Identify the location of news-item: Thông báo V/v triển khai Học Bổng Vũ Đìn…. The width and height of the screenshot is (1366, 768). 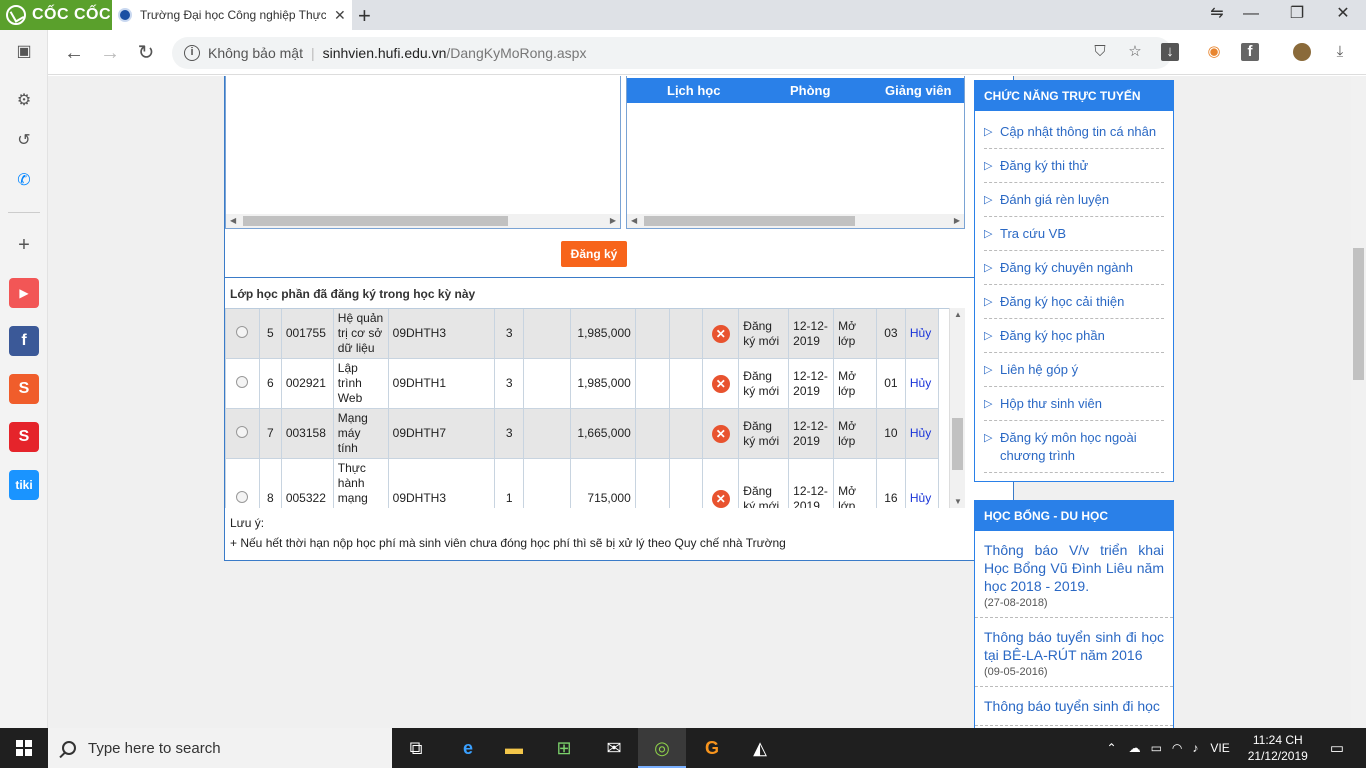
(1074, 574).